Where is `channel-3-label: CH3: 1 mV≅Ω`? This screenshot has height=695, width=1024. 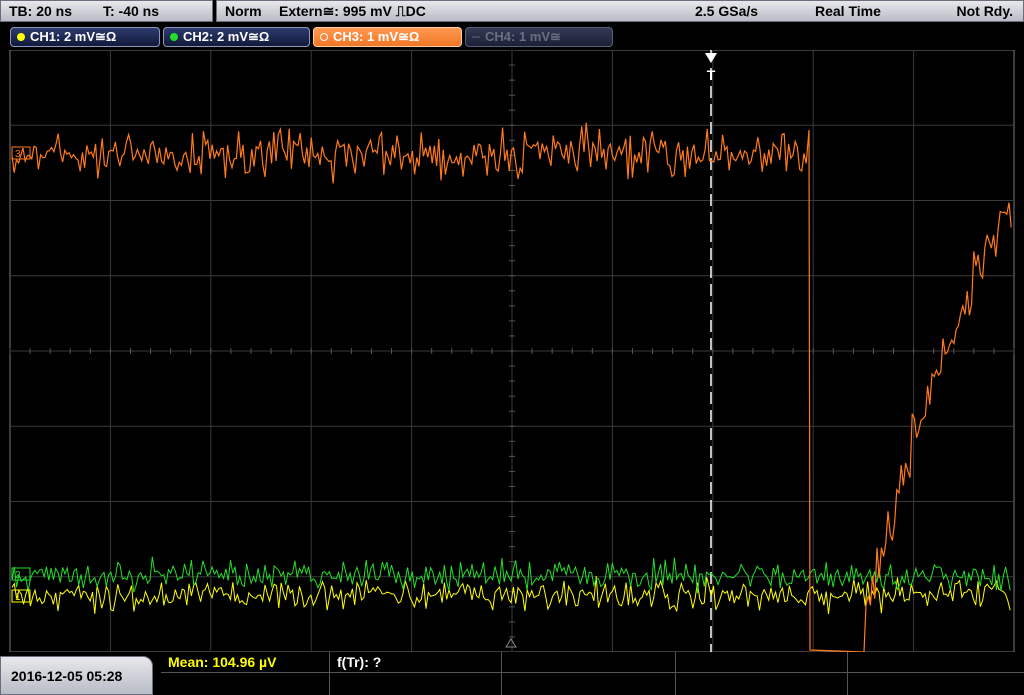
channel-3-label: CH3: 1 mV≅Ω is located at coordinates (376, 36).